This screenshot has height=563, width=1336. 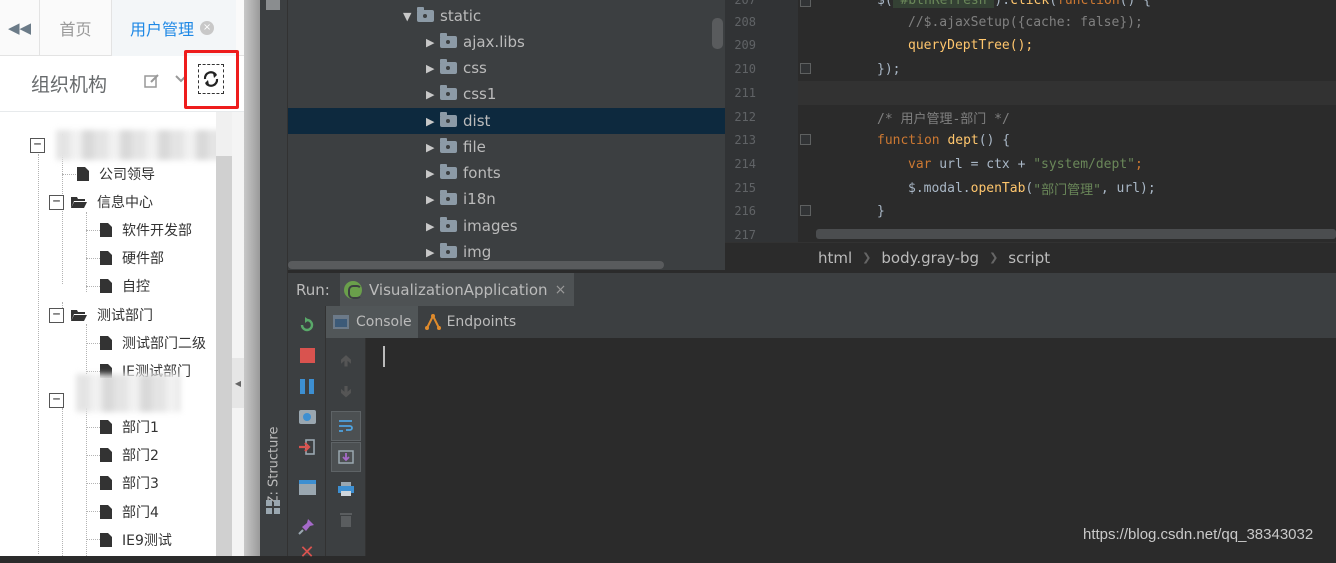 I want to click on layout-button, so click(x=307, y=487).